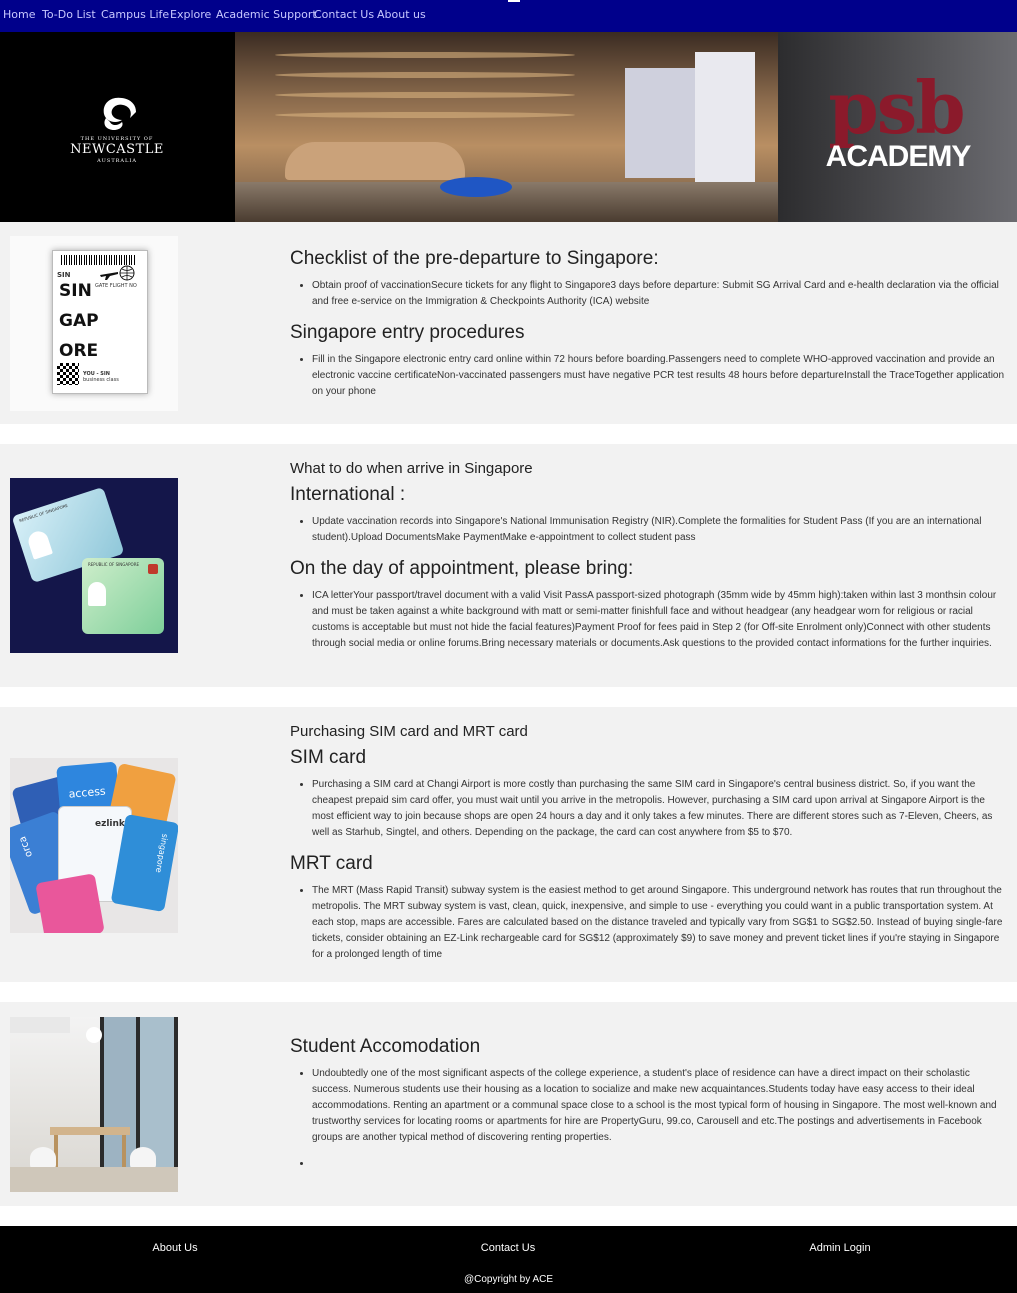 The image size is (1017, 1293). Describe the element at coordinates (385, 1046) in the screenshot. I see `section-heading: Student Accomodation` at that location.